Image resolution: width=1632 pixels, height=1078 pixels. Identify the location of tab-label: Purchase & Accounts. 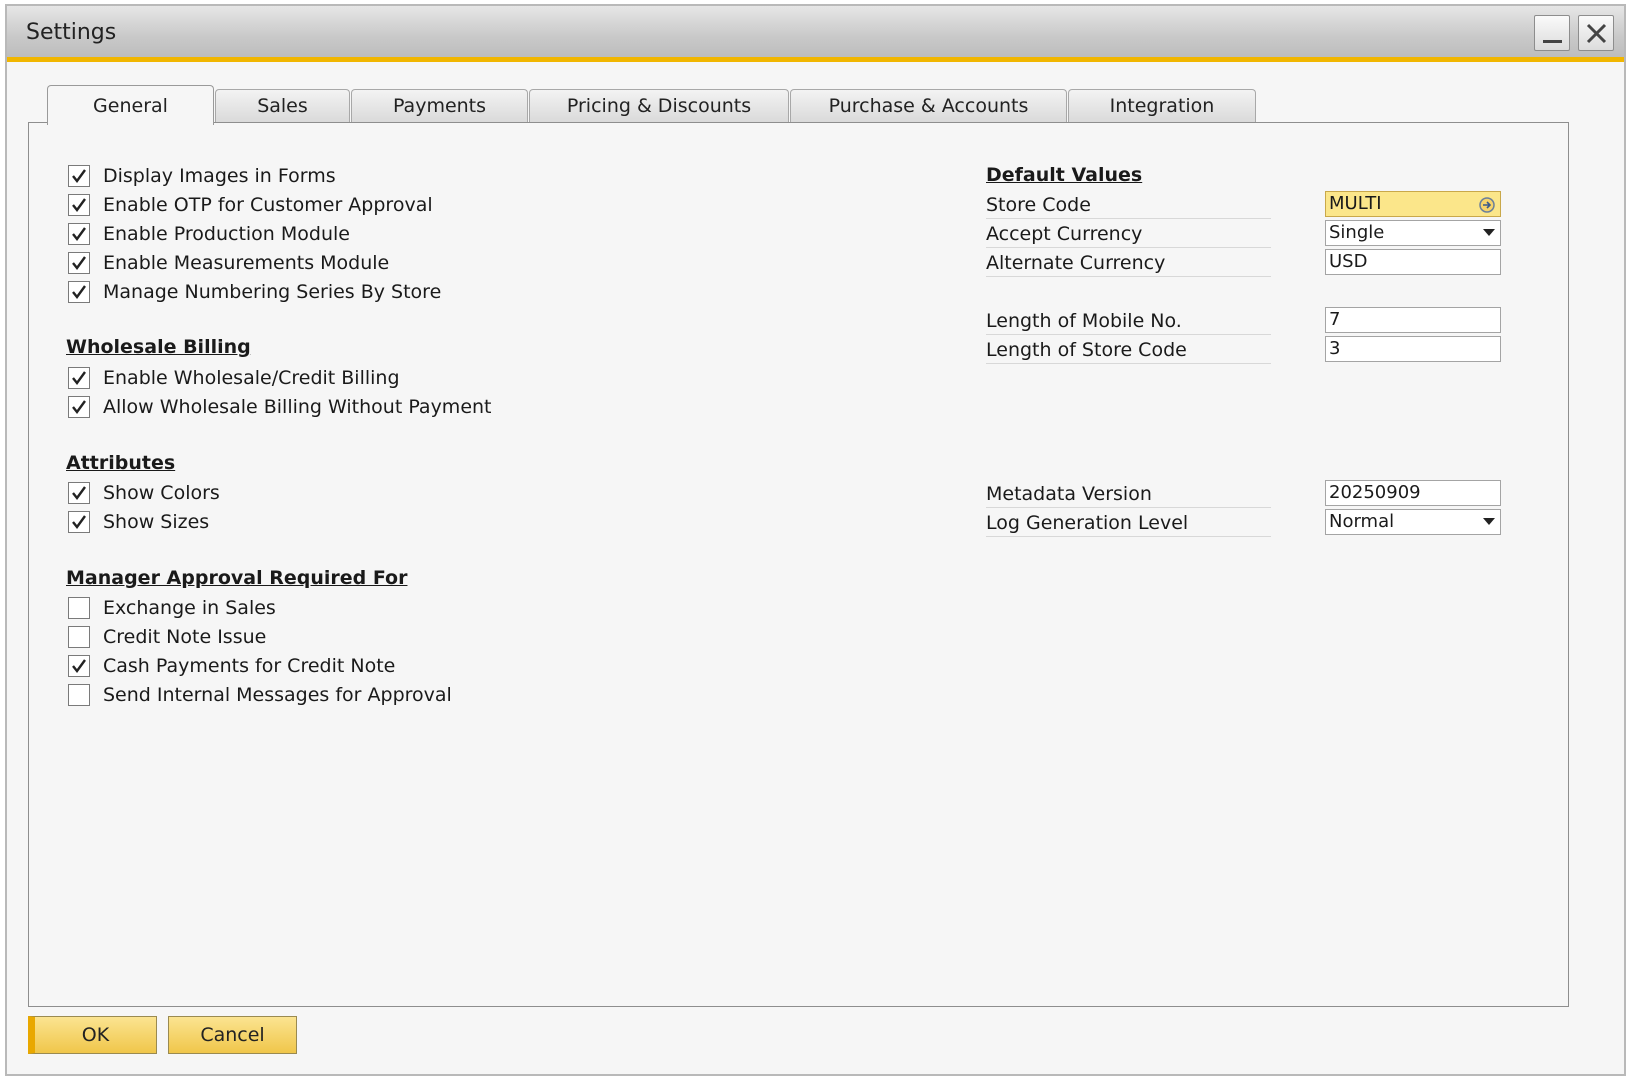
(928, 106).